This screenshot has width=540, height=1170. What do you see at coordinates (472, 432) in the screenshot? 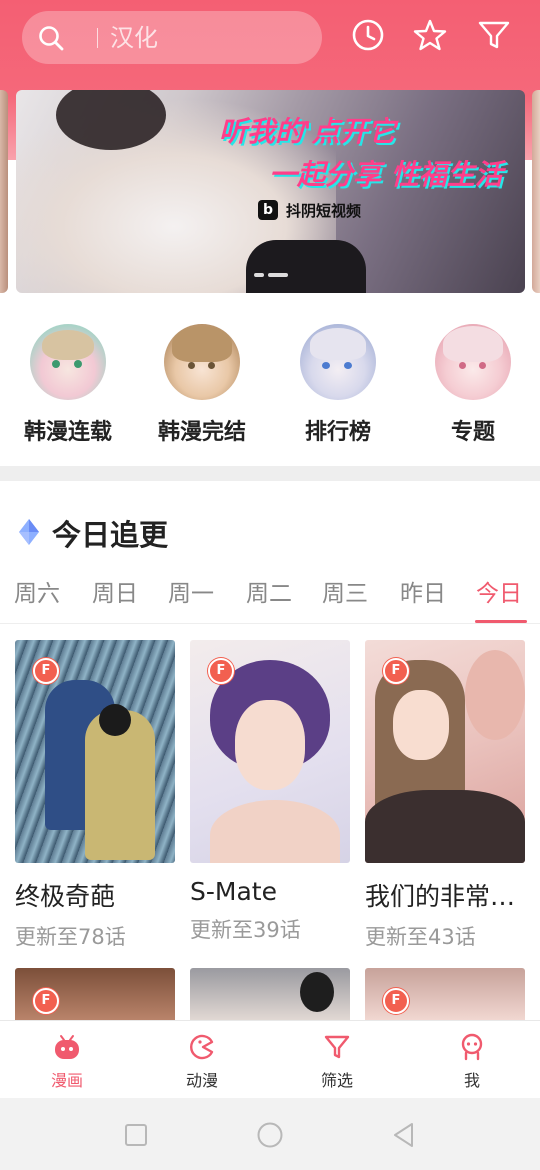
I see `category-label: 专题` at bounding box center [472, 432].